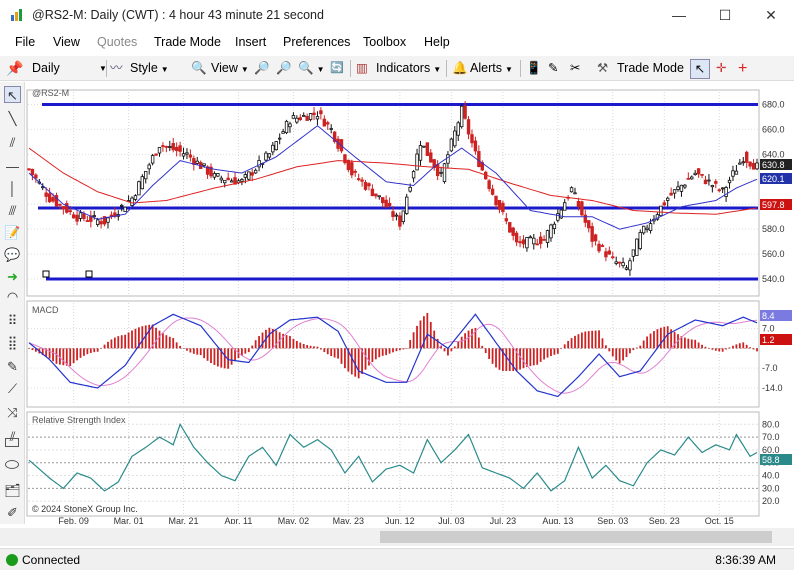 Image resolution: width=794 pixels, height=570 pixels. Describe the element at coordinates (12, 94) in the screenshot. I see `pointer-tool-icon: ↖` at that location.